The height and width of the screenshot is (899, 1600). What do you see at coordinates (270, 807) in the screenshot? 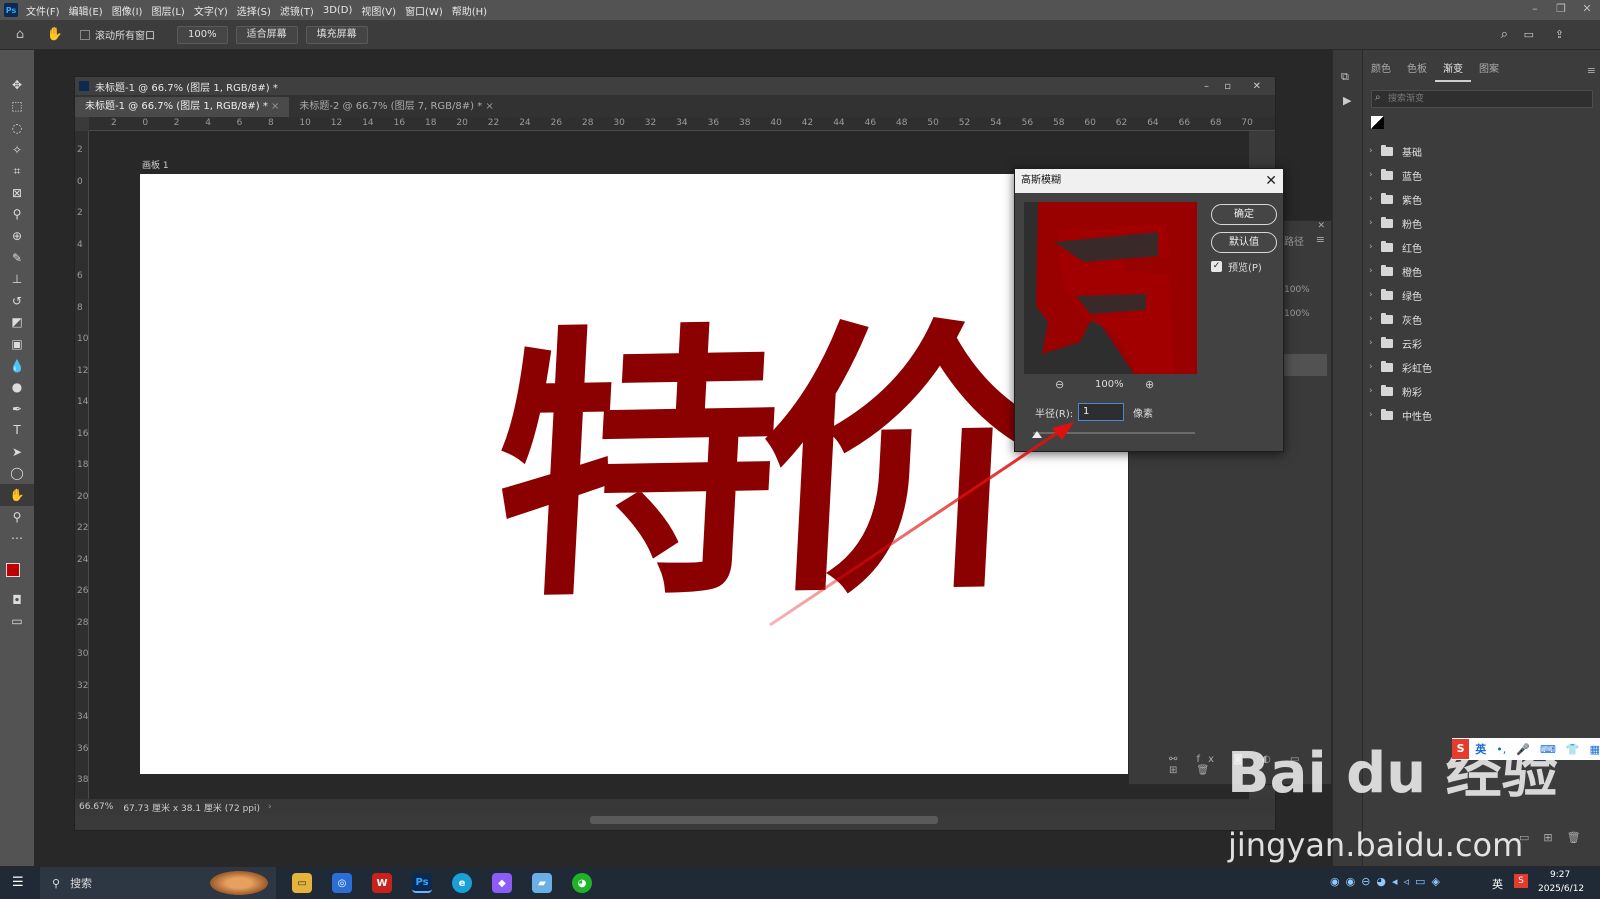
I see `status-arrow-icon: ›` at bounding box center [270, 807].